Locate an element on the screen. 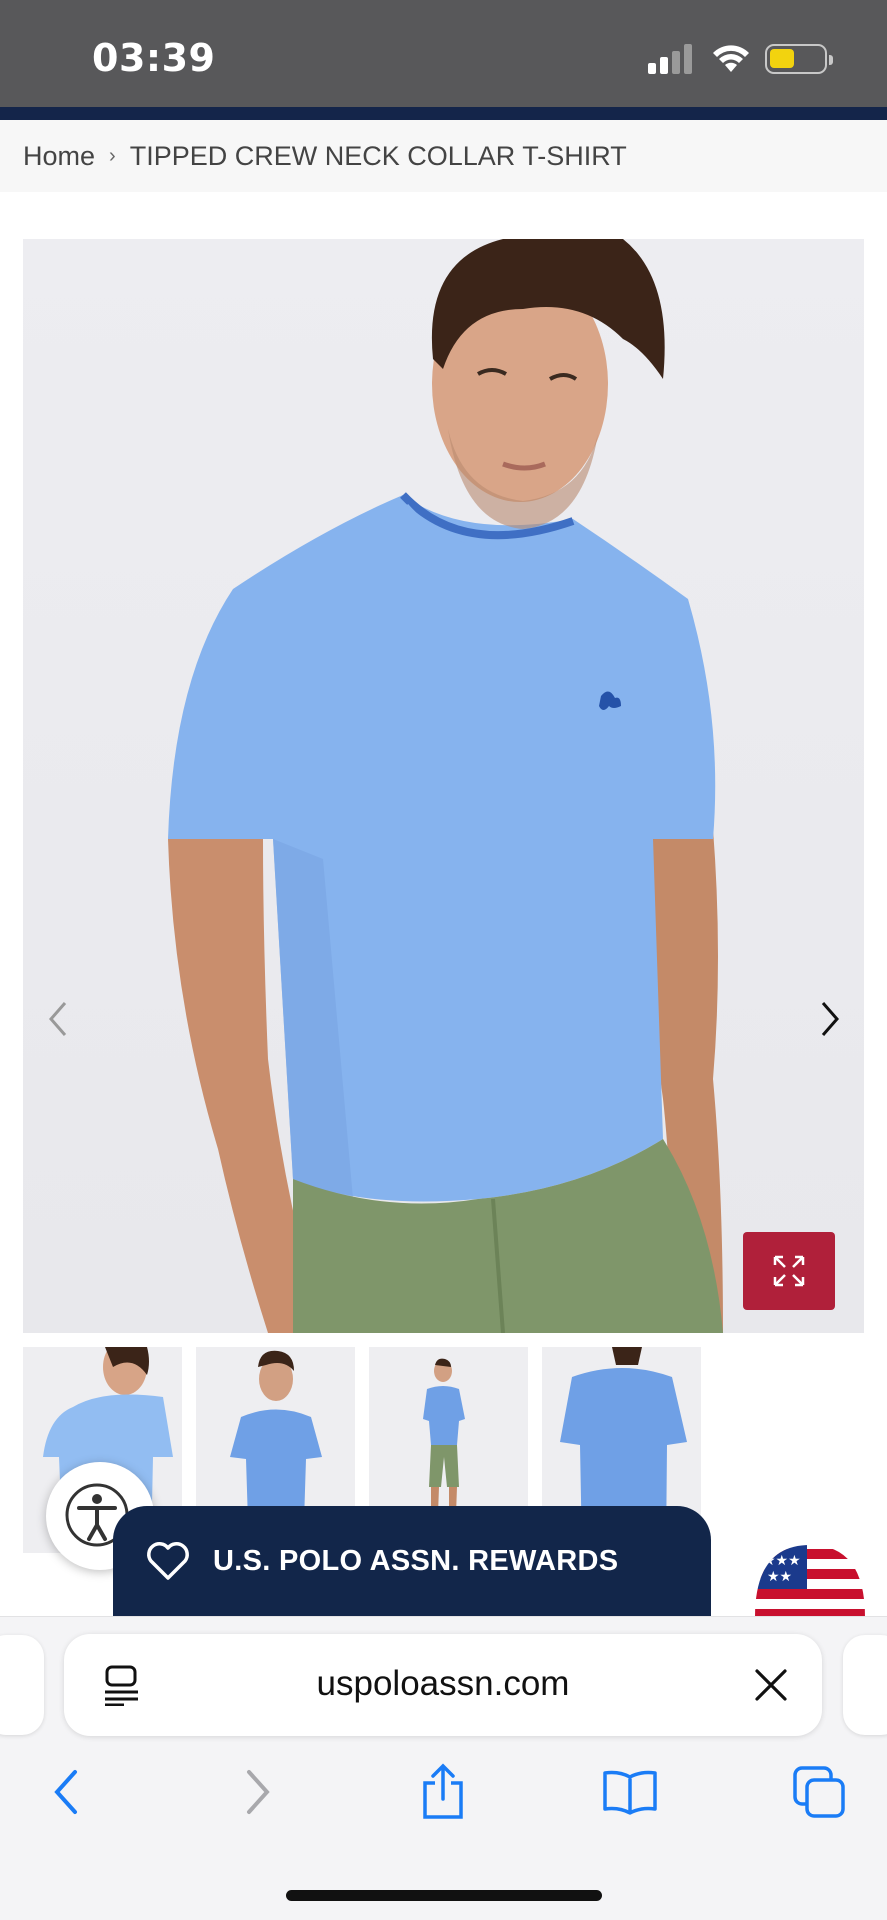 This screenshot has width=887, height=1920. forward-button is located at coordinates (258, 1792).